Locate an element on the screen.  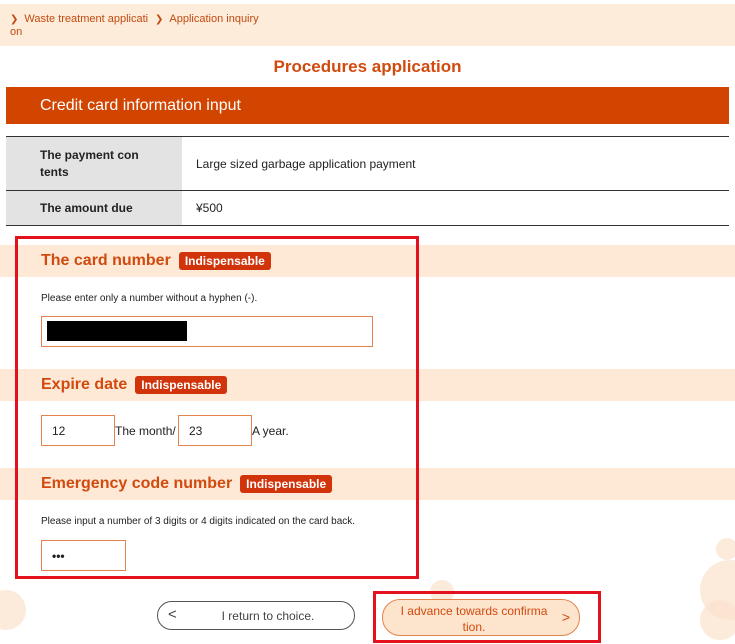
payment-contents-label: The payment con tents is located at coordinates (94, 163).